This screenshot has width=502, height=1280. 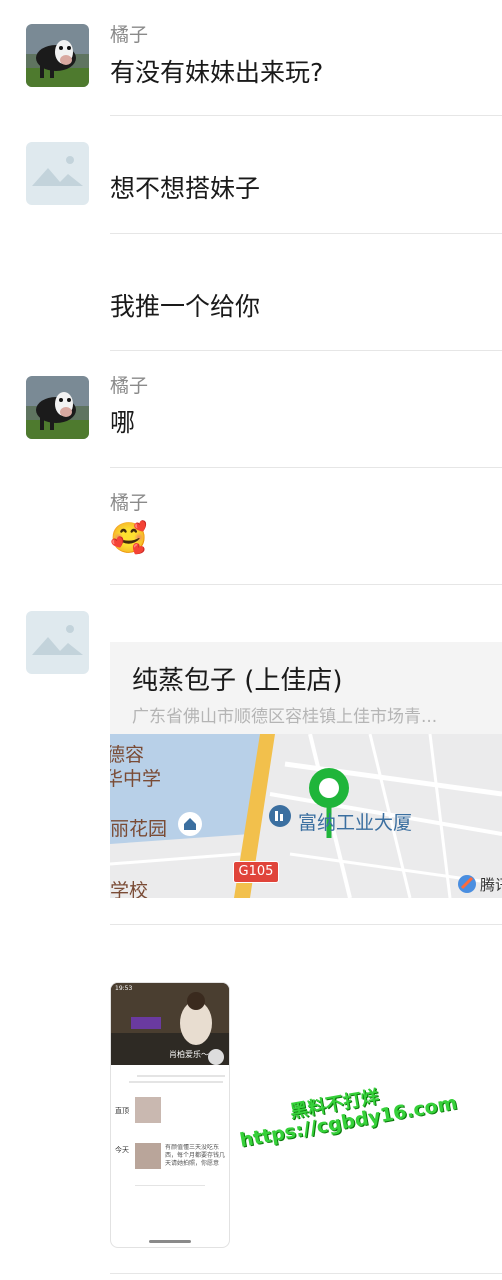 What do you see at coordinates (122, 1111) in the screenshot?
I see `row-label: 直顶` at bounding box center [122, 1111].